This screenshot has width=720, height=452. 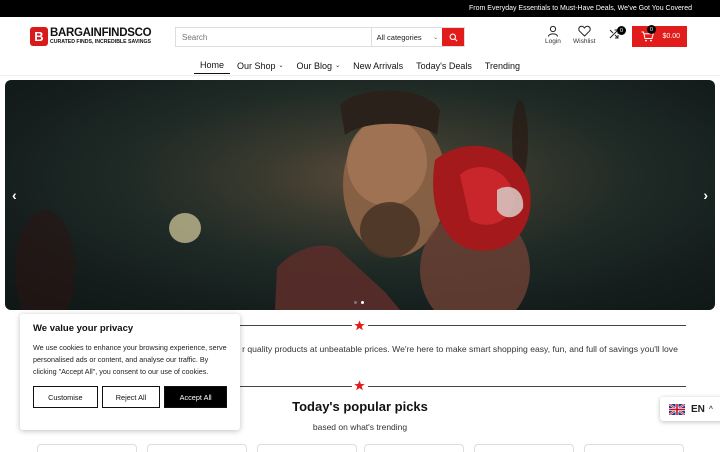 I want to click on search-icon, so click(x=453, y=37).